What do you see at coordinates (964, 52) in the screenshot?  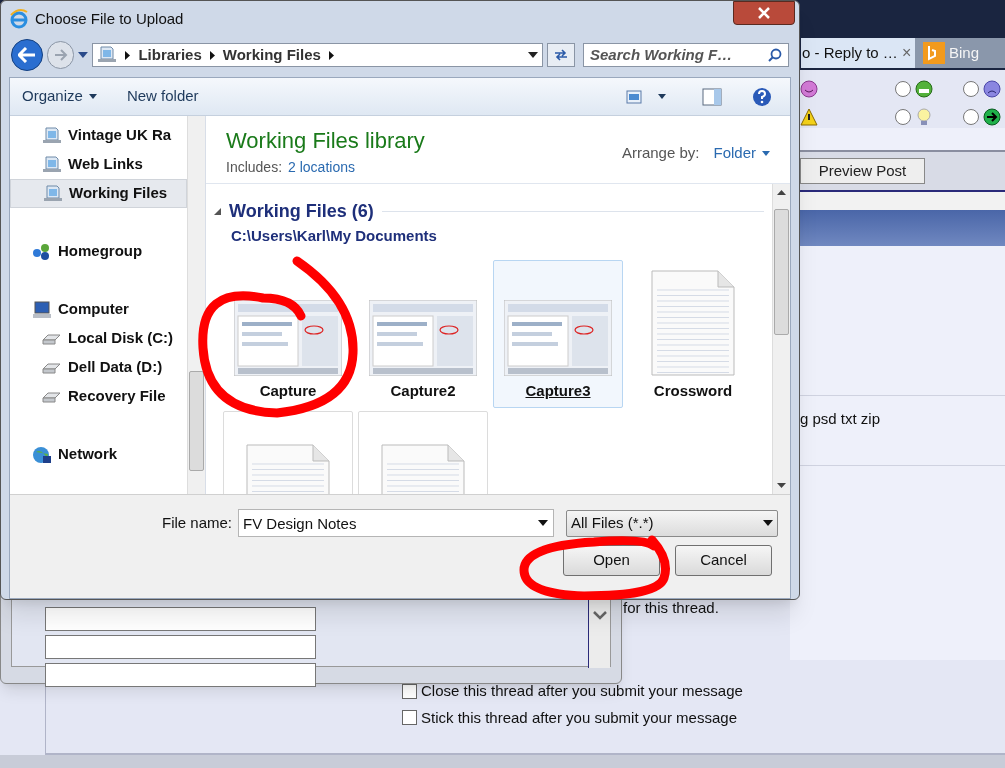 I see `tab-label: Bing` at bounding box center [964, 52].